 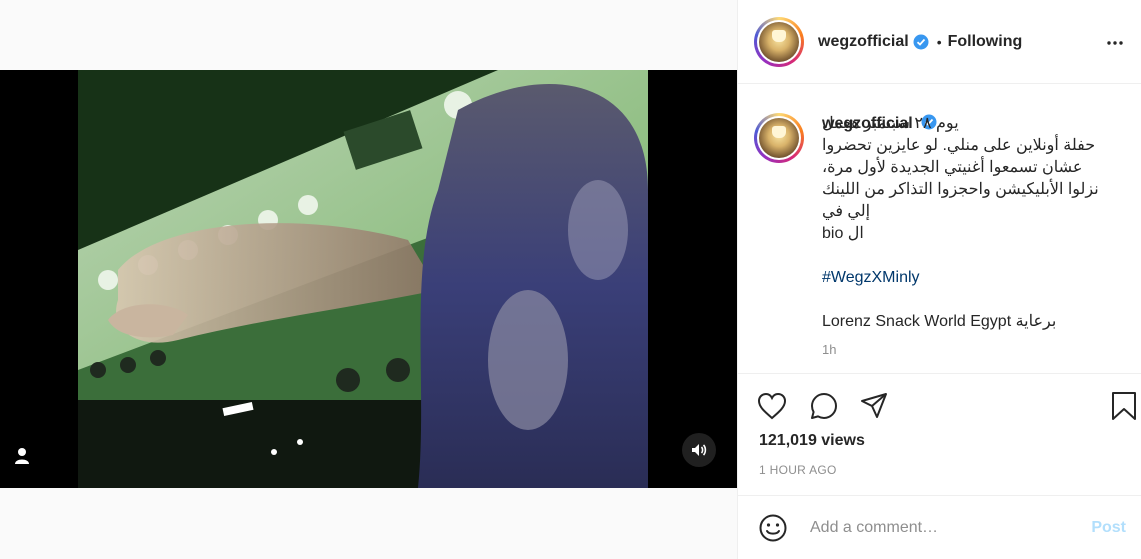 I want to click on caption-avatar, so click(x=779, y=138).